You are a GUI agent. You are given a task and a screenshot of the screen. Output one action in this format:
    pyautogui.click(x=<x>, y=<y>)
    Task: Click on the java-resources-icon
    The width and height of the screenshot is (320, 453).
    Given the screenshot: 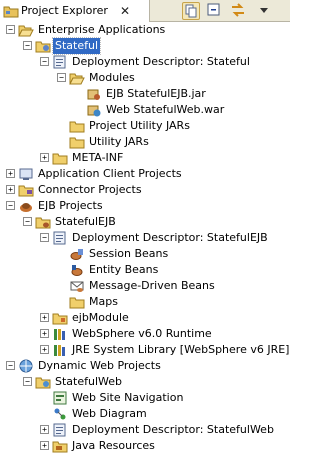 What is the action you would take?
    pyautogui.click(x=60, y=445)
    